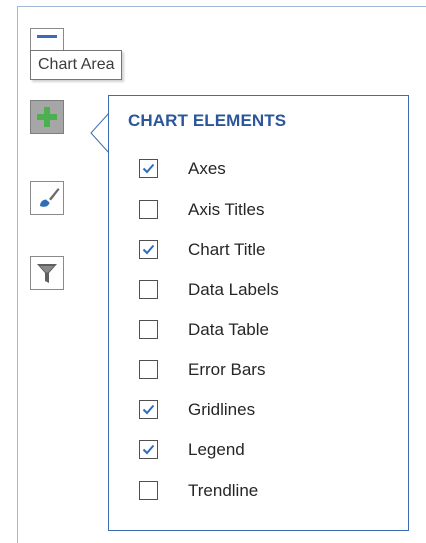 Image resolution: width=426 pixels, height=543 pixels. I want to click on chart-border-left, so click(17, 274).